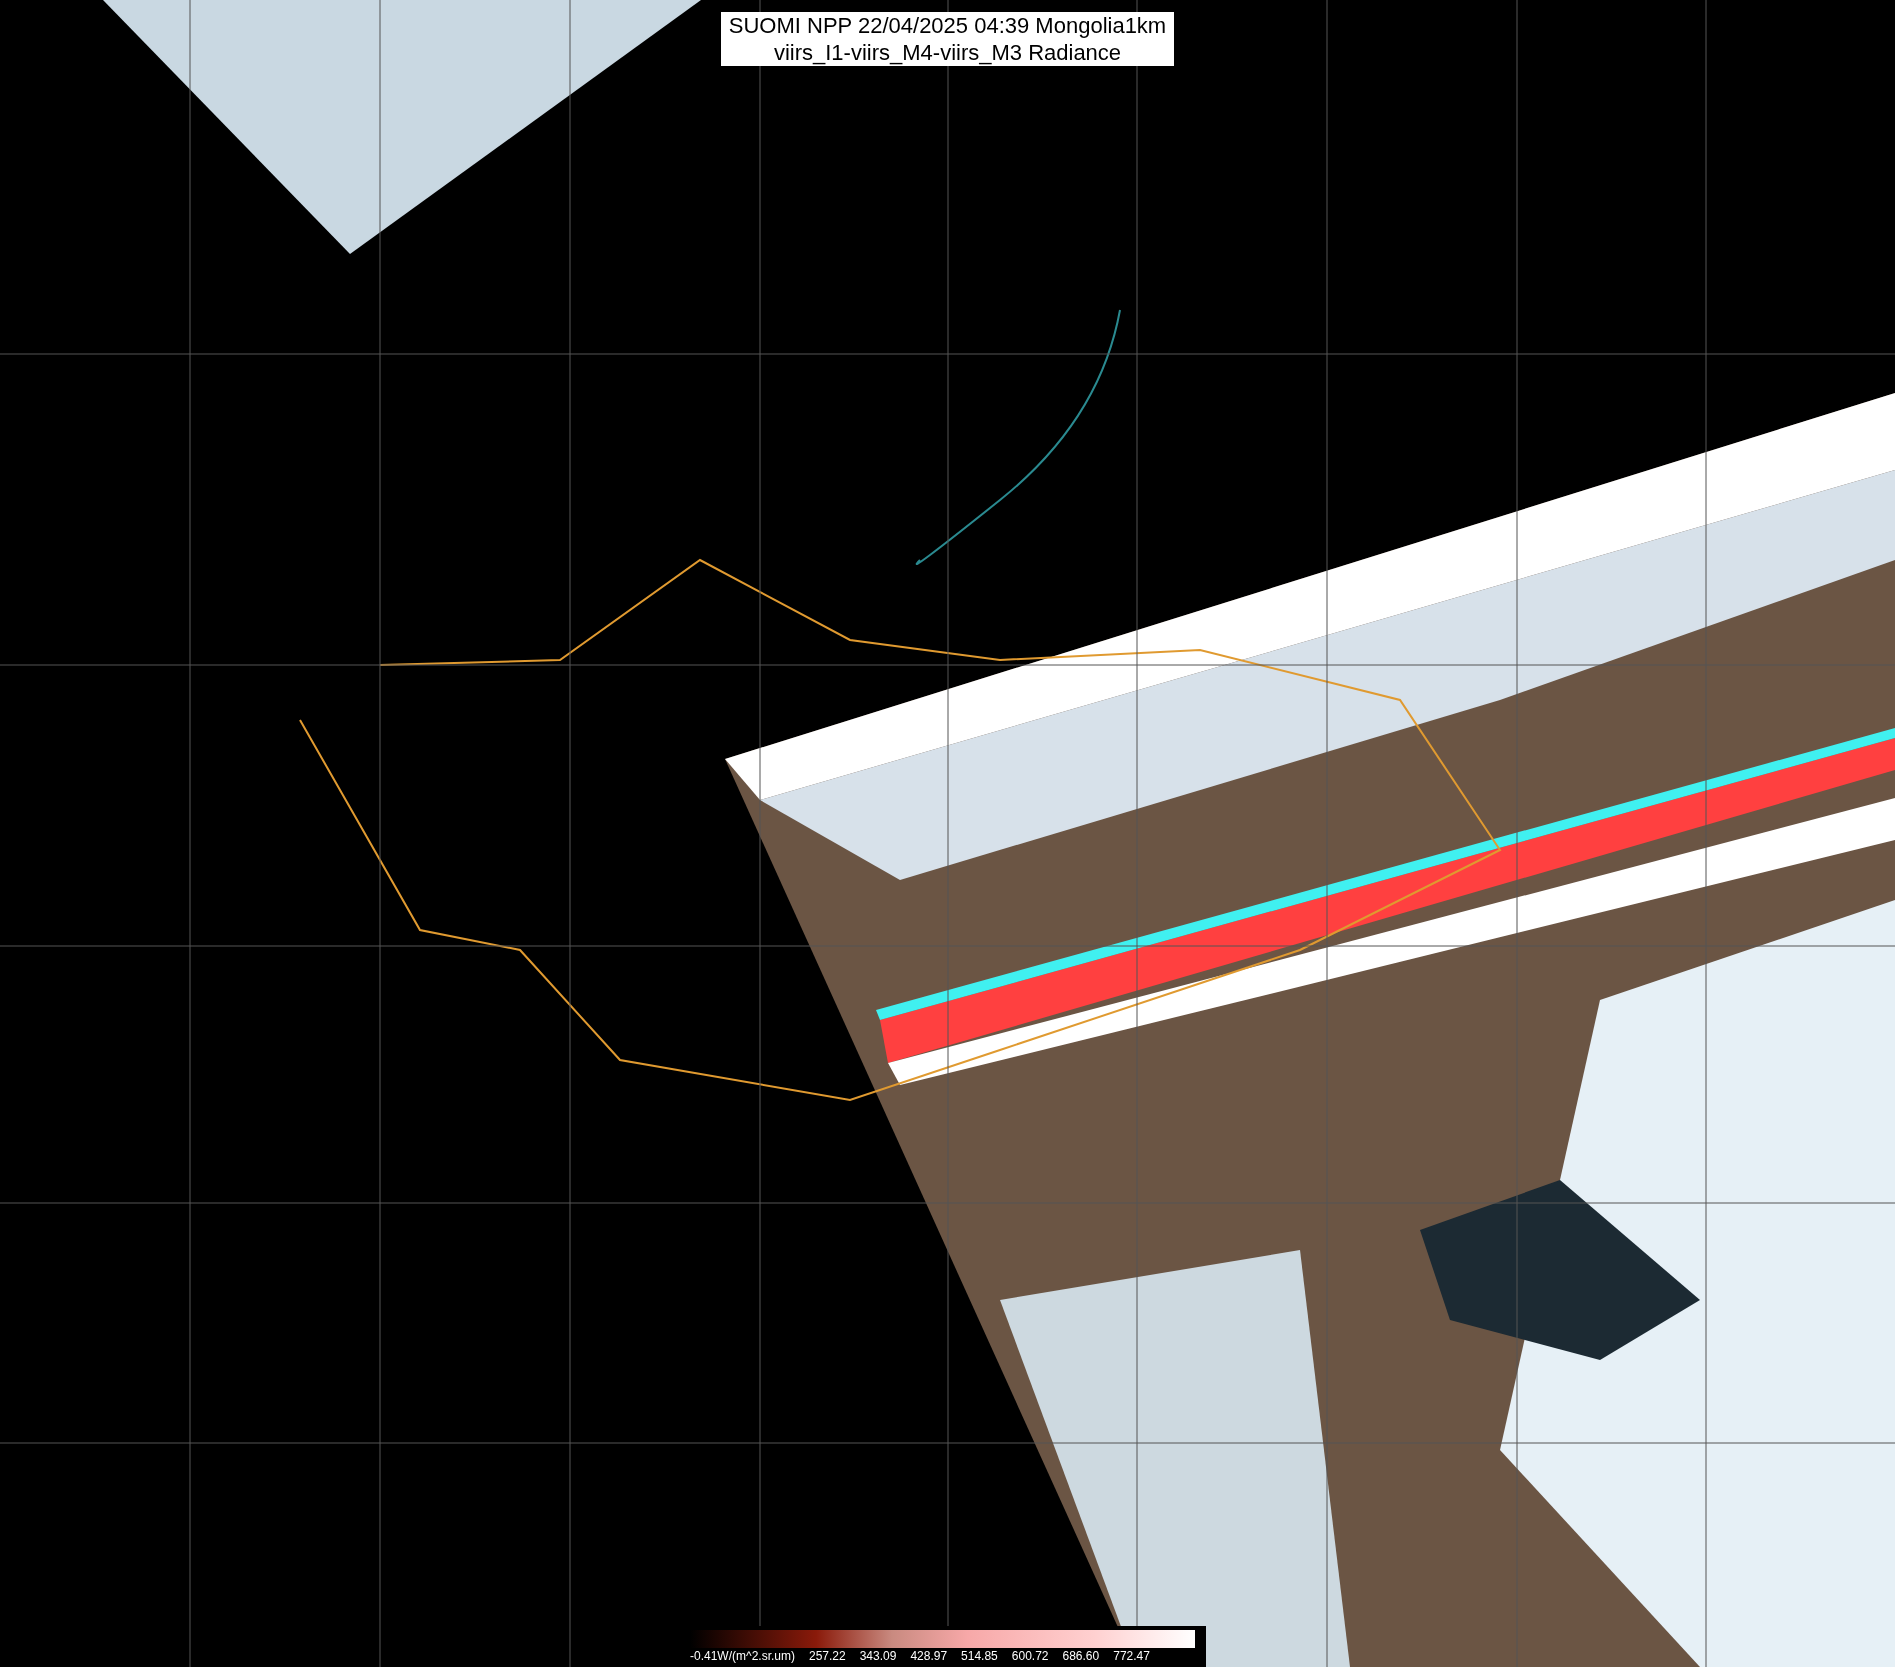 The width and height of the screenshot is (1895, 1667). I want to click on colorbar-tick-label: 686.60, so click(1081, 1656).